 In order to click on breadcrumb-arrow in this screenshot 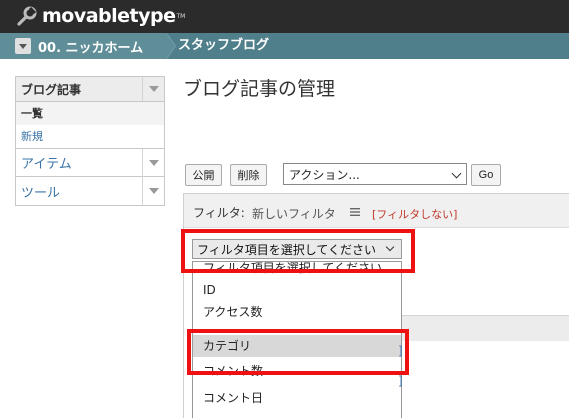, I will do `click(170, 46)`.